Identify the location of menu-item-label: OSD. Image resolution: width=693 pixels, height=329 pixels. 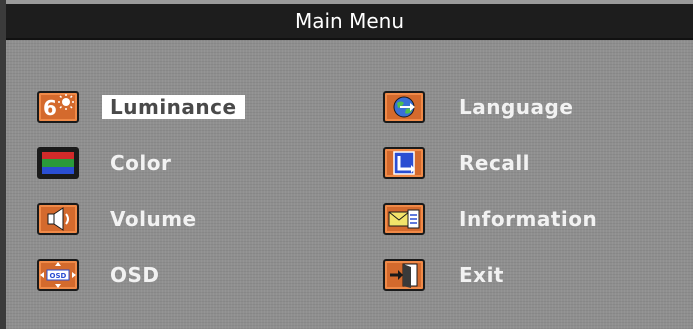
(135, 275).